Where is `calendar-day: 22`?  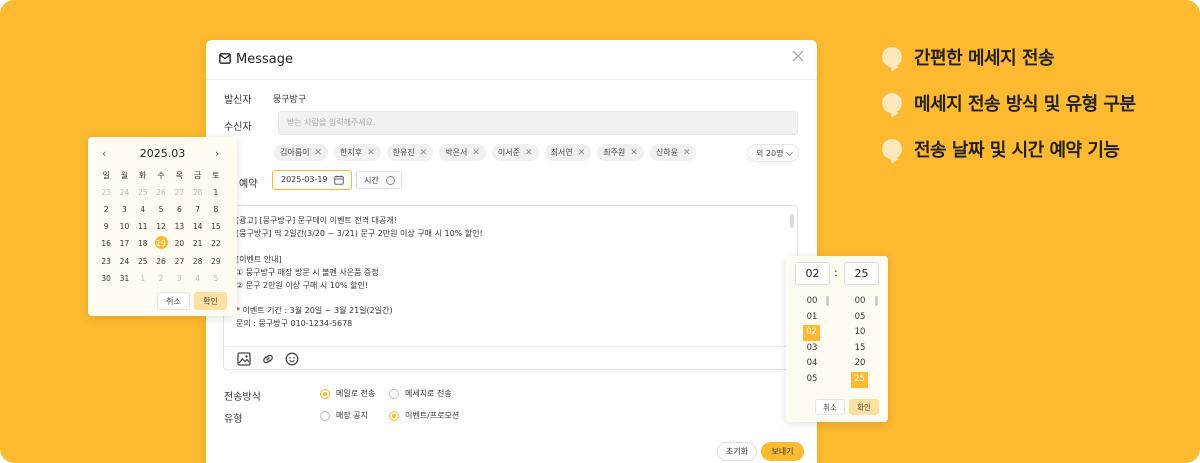
calendar-day: 22 is located at coordinates (216, 243).